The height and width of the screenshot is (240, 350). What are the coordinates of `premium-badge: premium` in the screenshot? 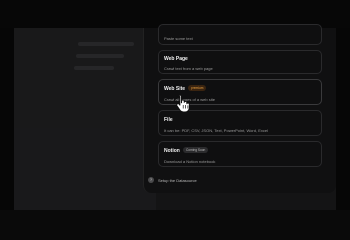 It's located at (197, 88).